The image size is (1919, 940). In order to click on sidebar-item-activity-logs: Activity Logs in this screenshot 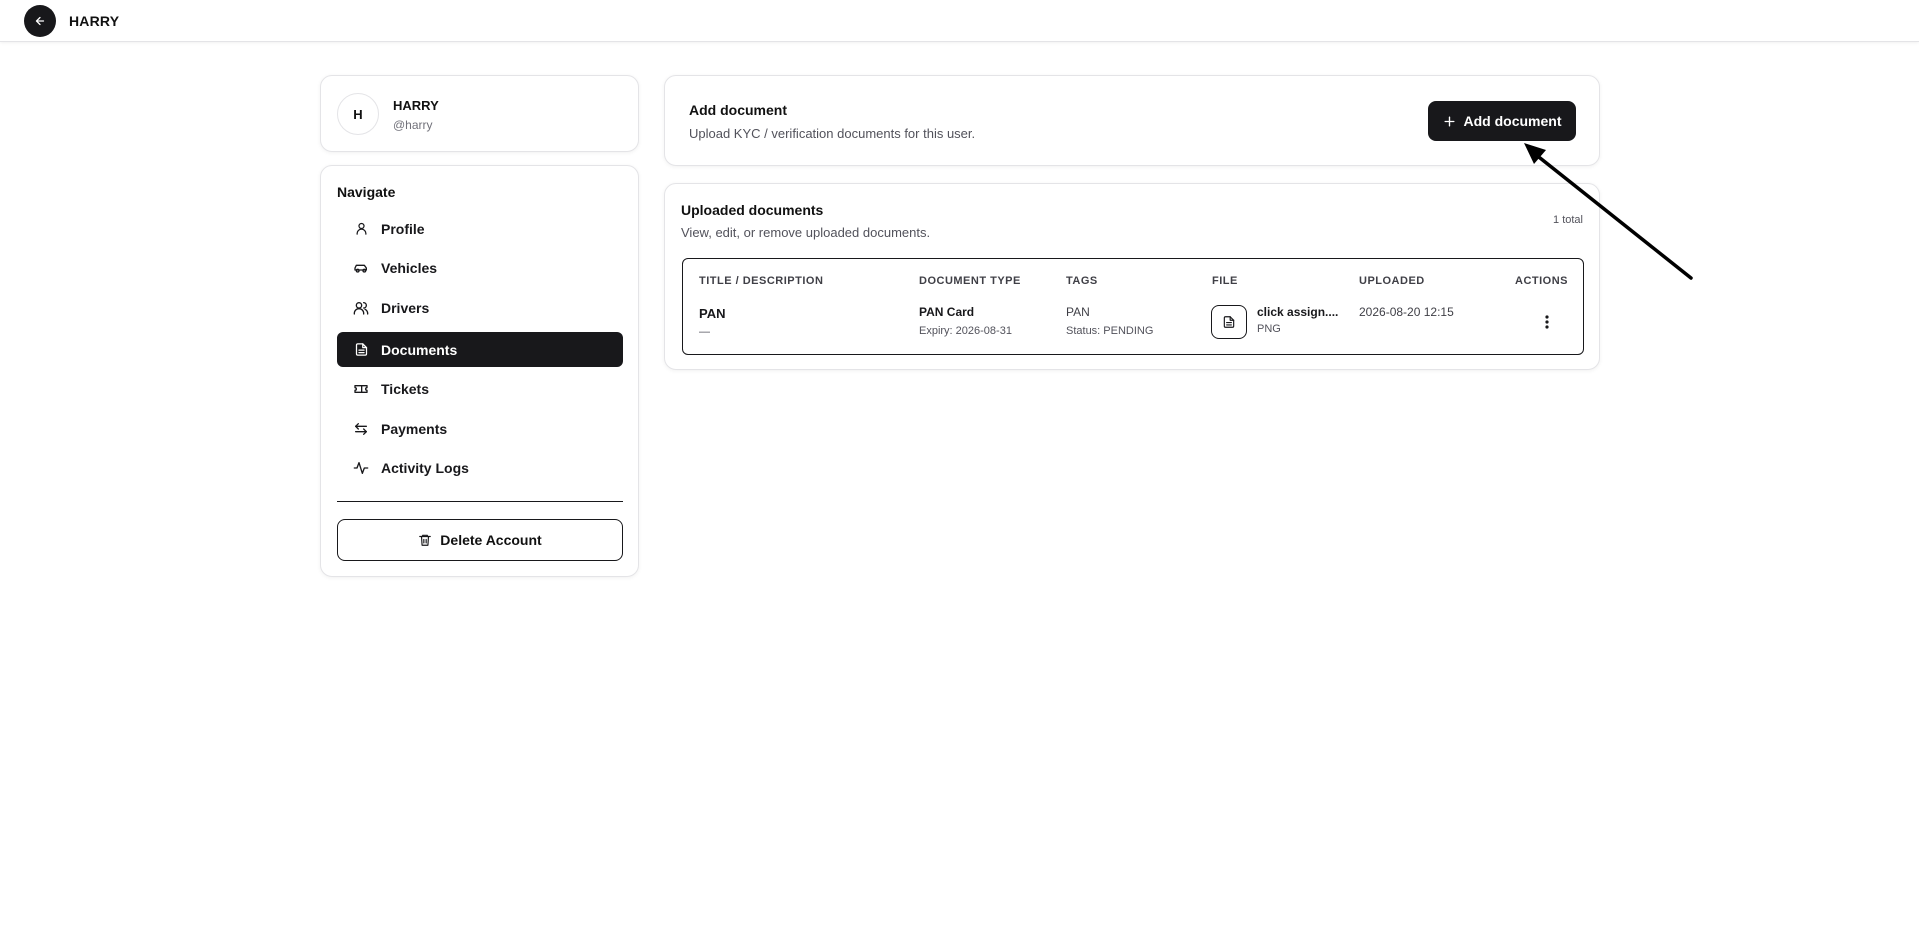, I will do `click(480, 467)`.